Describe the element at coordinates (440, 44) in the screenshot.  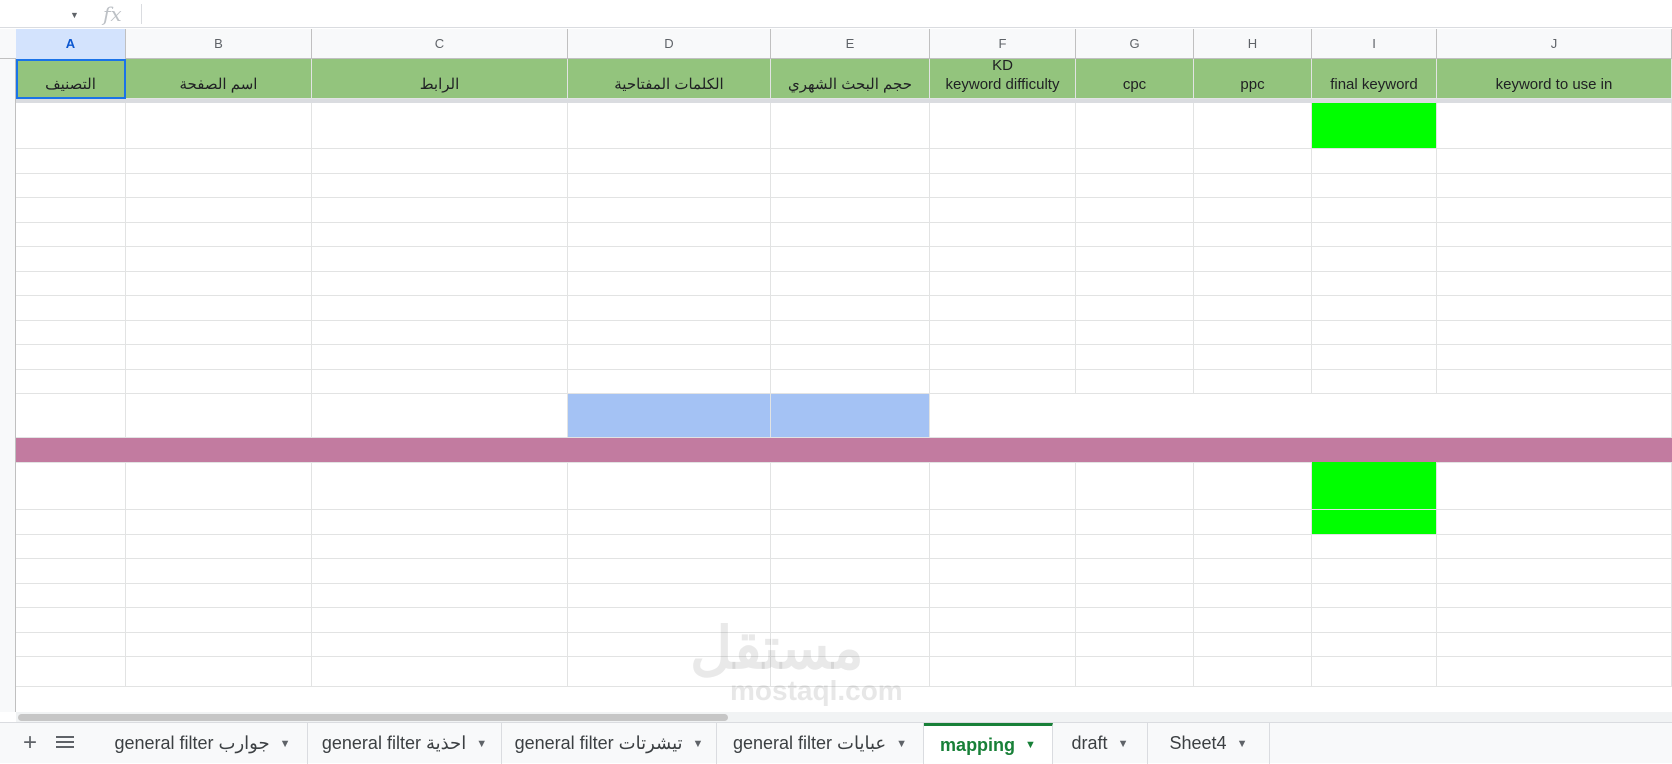
I see `column-header-c: C` at that location.